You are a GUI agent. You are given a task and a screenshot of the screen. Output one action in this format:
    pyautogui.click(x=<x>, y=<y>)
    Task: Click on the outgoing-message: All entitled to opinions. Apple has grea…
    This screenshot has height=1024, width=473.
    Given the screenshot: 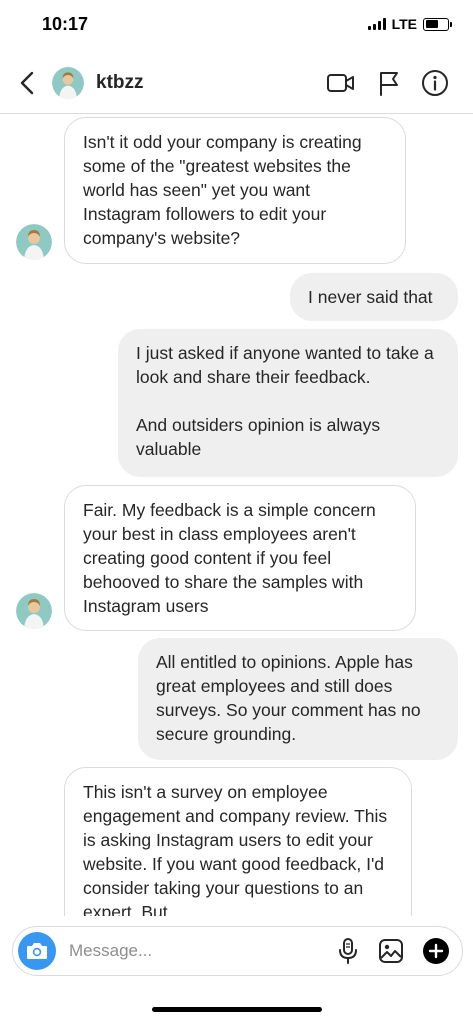 What is the action you would take?
    pyautogui.click(x=298, y=699)
    